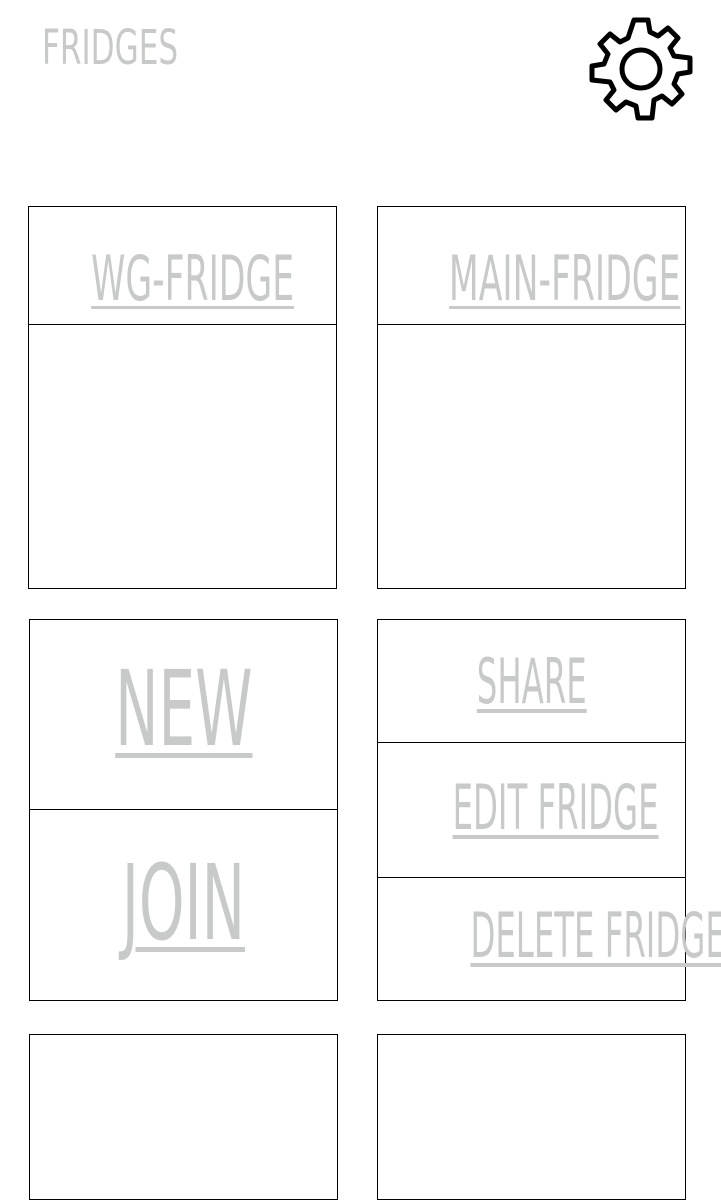  What do you see at coordinates (531, 690) in the screenshot?
I see `share-fridge-button: SHARE` at bounding box center [531, 690].